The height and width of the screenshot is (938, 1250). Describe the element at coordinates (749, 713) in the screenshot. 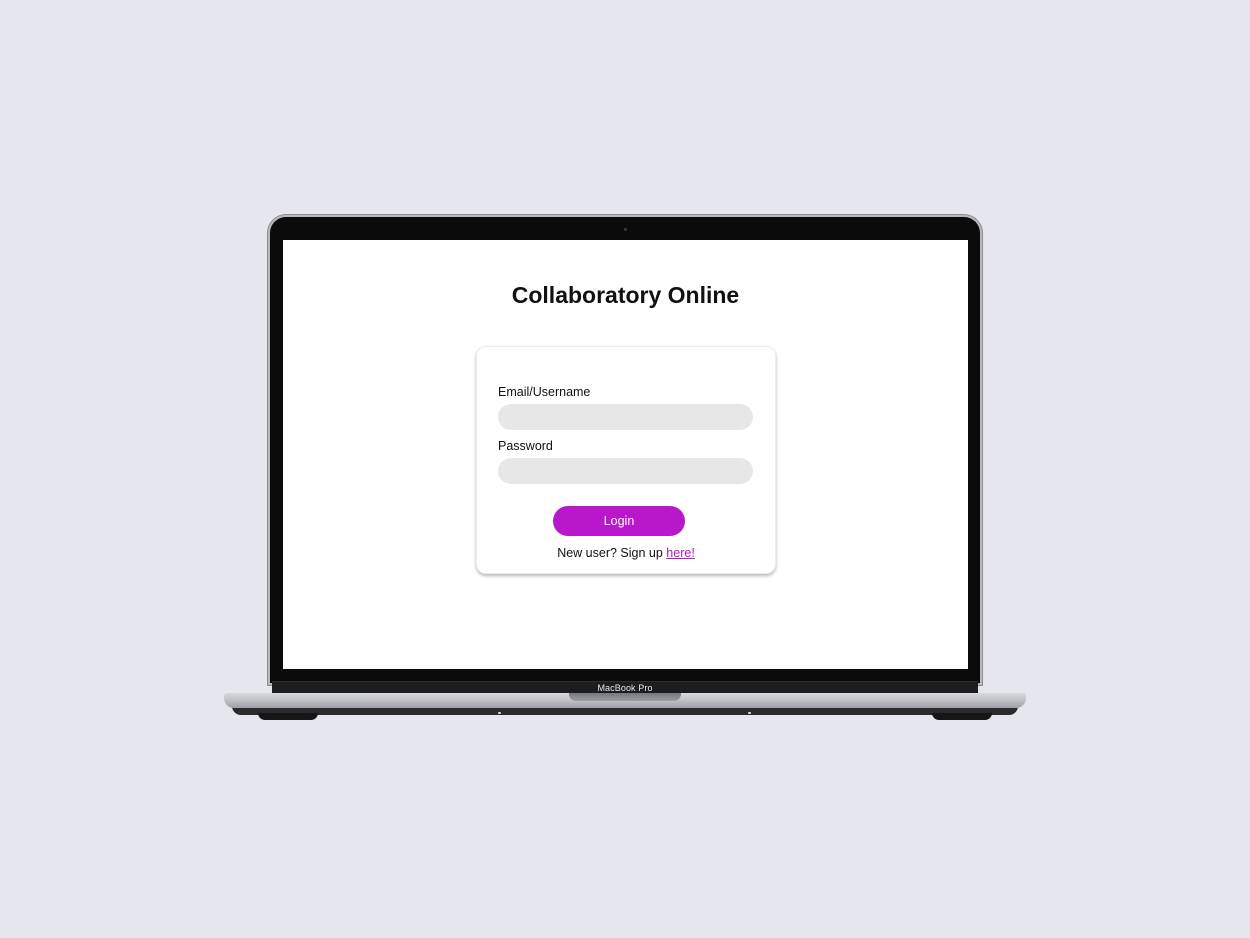

I see `base-highlight-right` at that location.